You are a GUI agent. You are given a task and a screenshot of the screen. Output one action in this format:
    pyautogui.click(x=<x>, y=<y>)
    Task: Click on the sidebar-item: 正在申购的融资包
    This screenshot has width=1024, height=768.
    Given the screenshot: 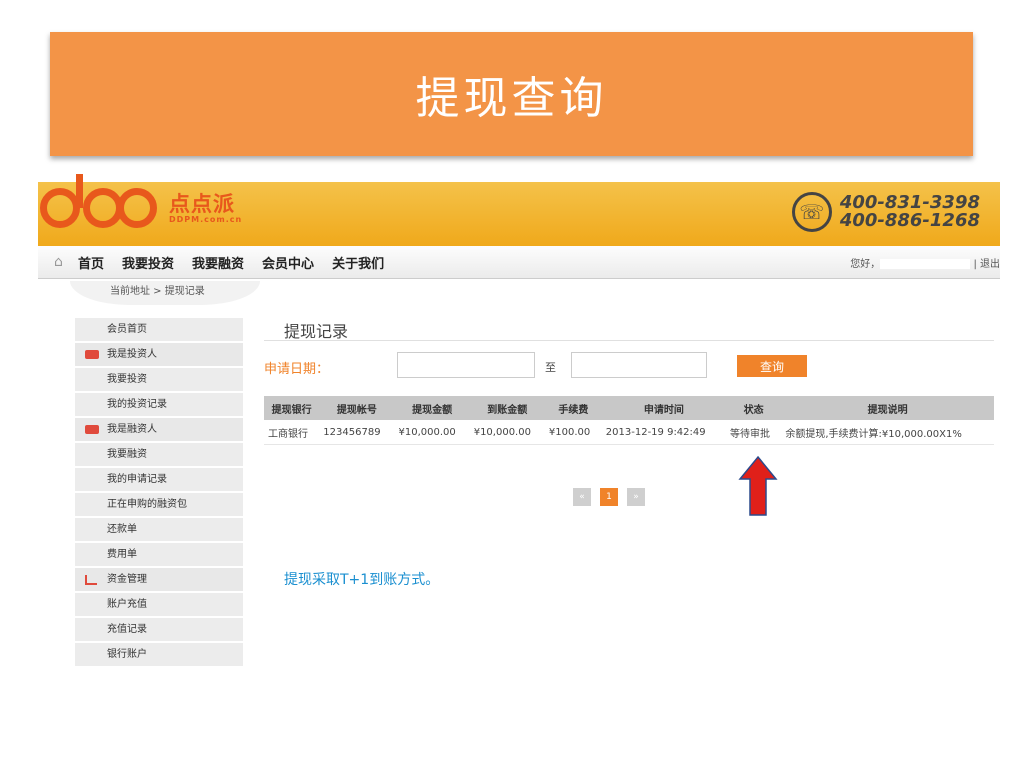 What is the action you would take?
    pyautogui.click(x=159, y=505)
    